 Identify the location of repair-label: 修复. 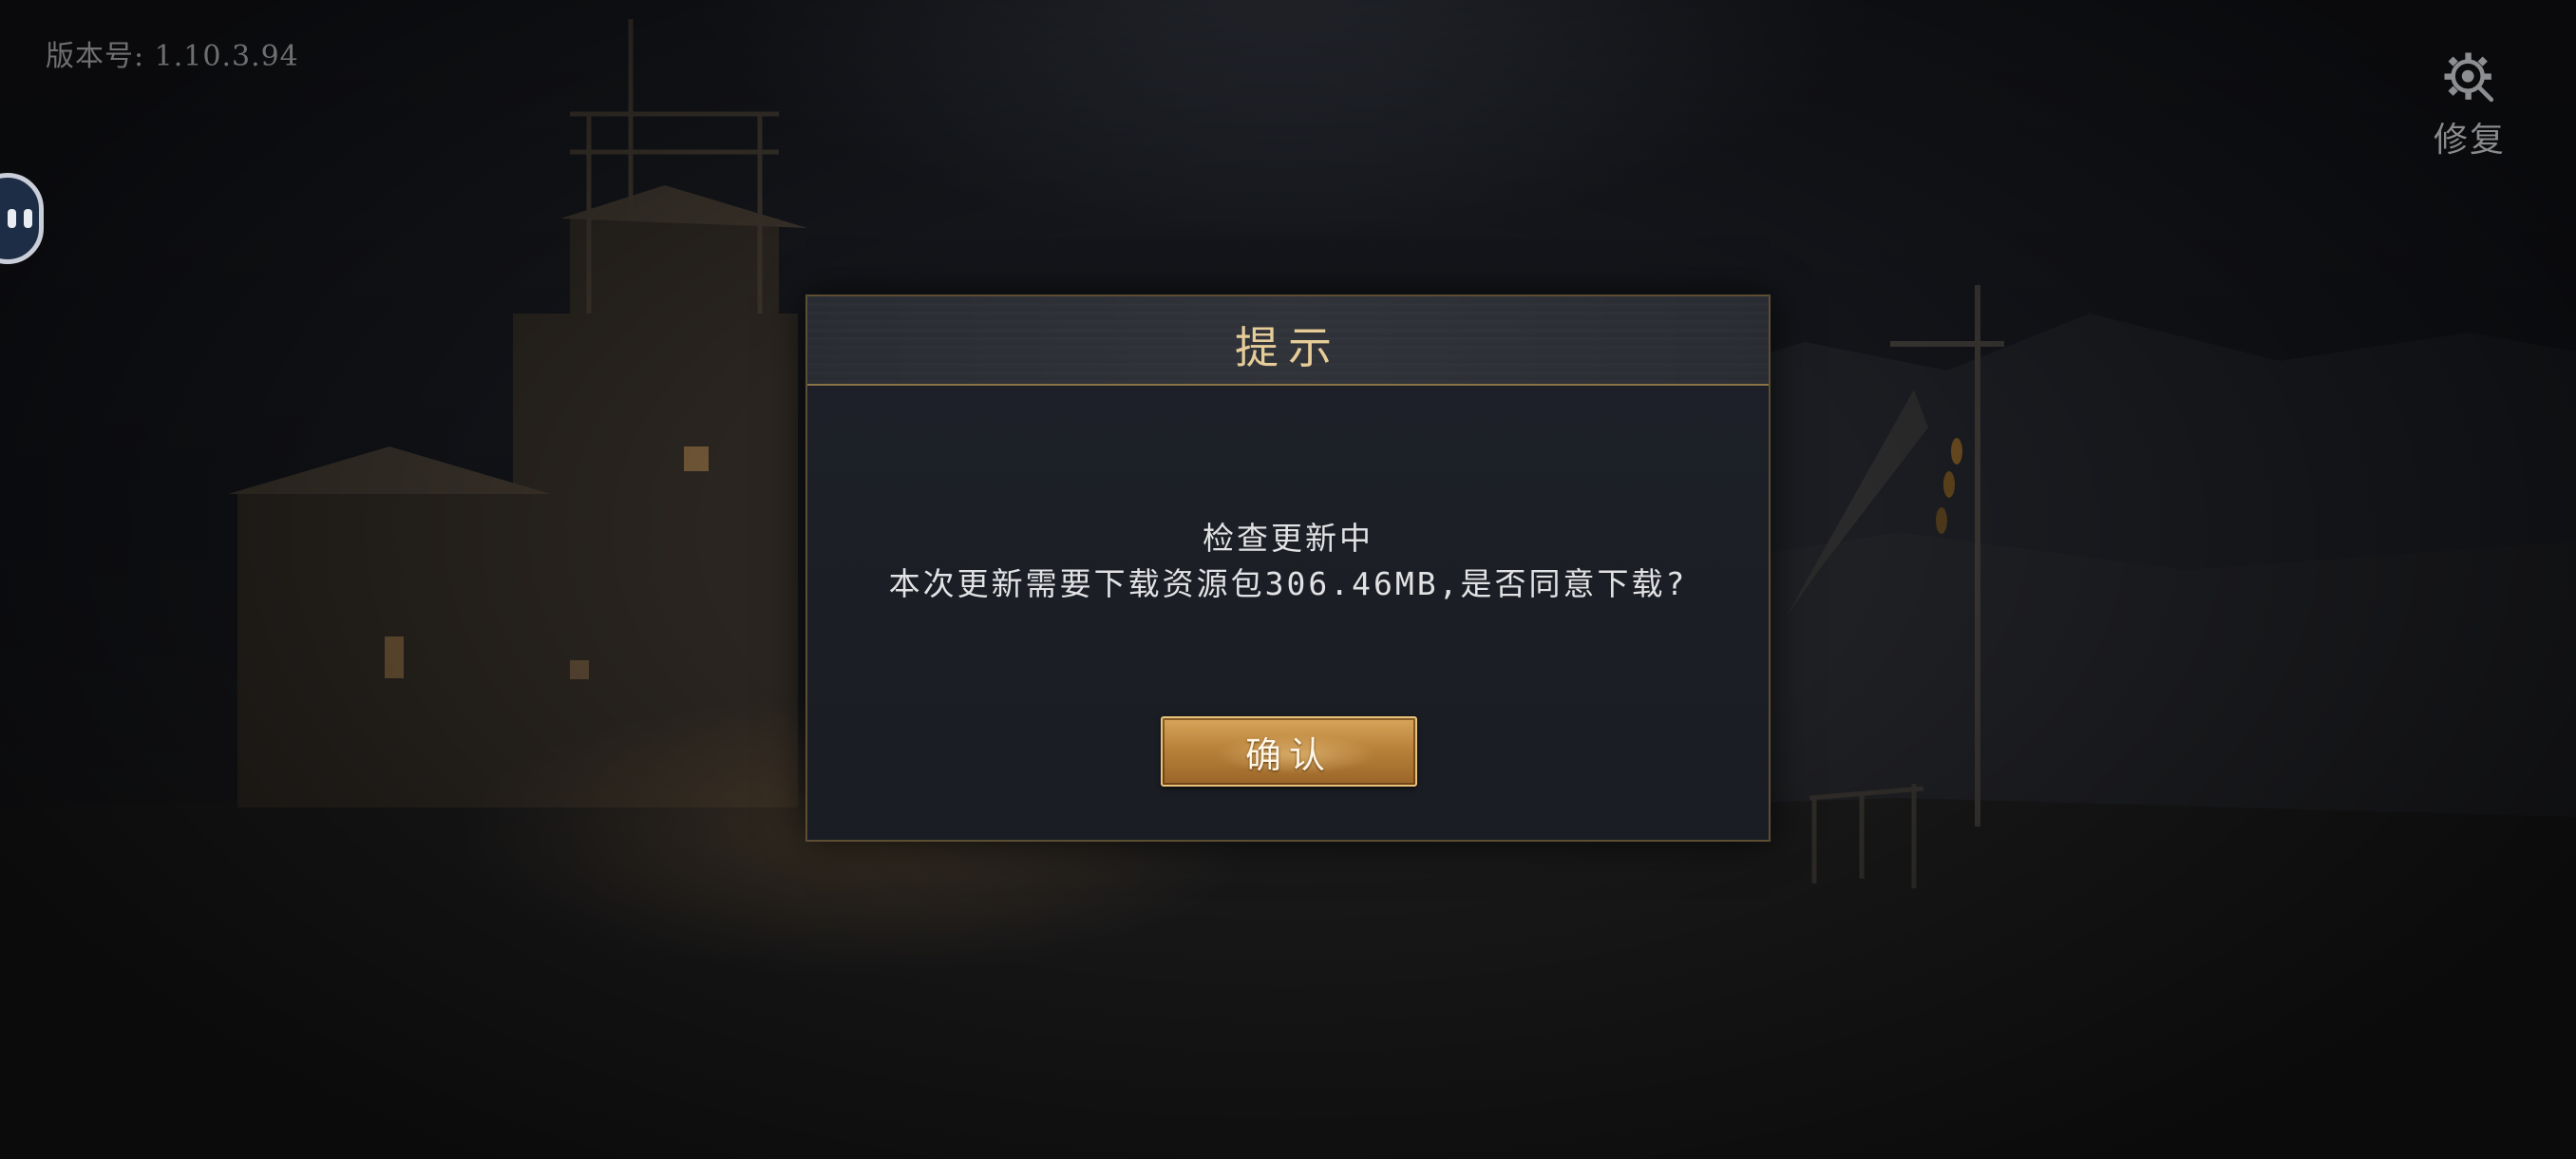
(2469, 140).